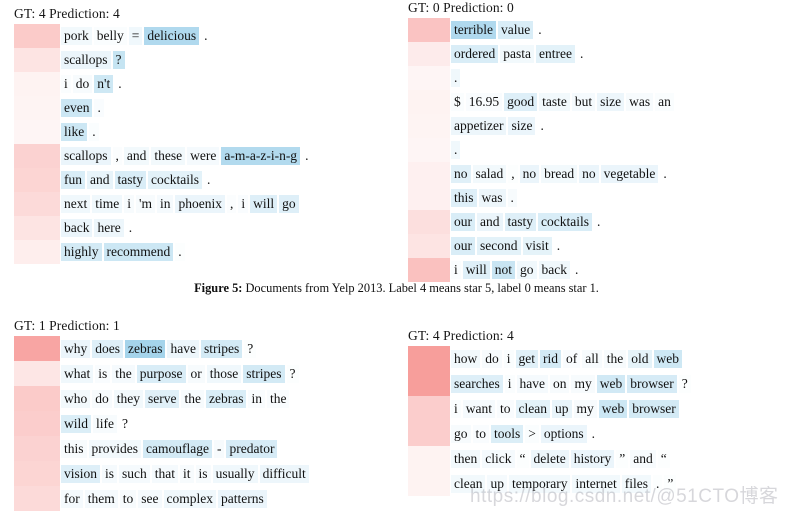 The image size is (793, 514). I want to click on document-line: $16.95 good taste but size was an, so click(562, 102).